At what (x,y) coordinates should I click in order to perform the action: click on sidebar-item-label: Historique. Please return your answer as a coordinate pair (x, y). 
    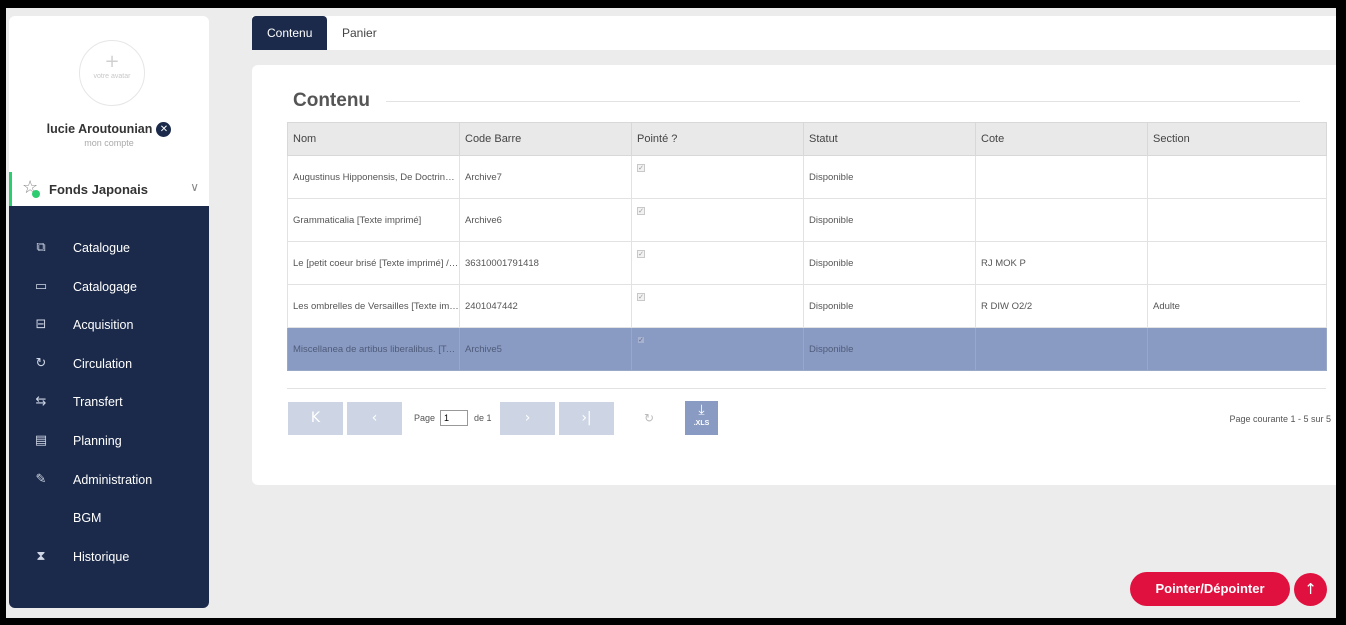
    Looking at the image, I should click on (101, 556).